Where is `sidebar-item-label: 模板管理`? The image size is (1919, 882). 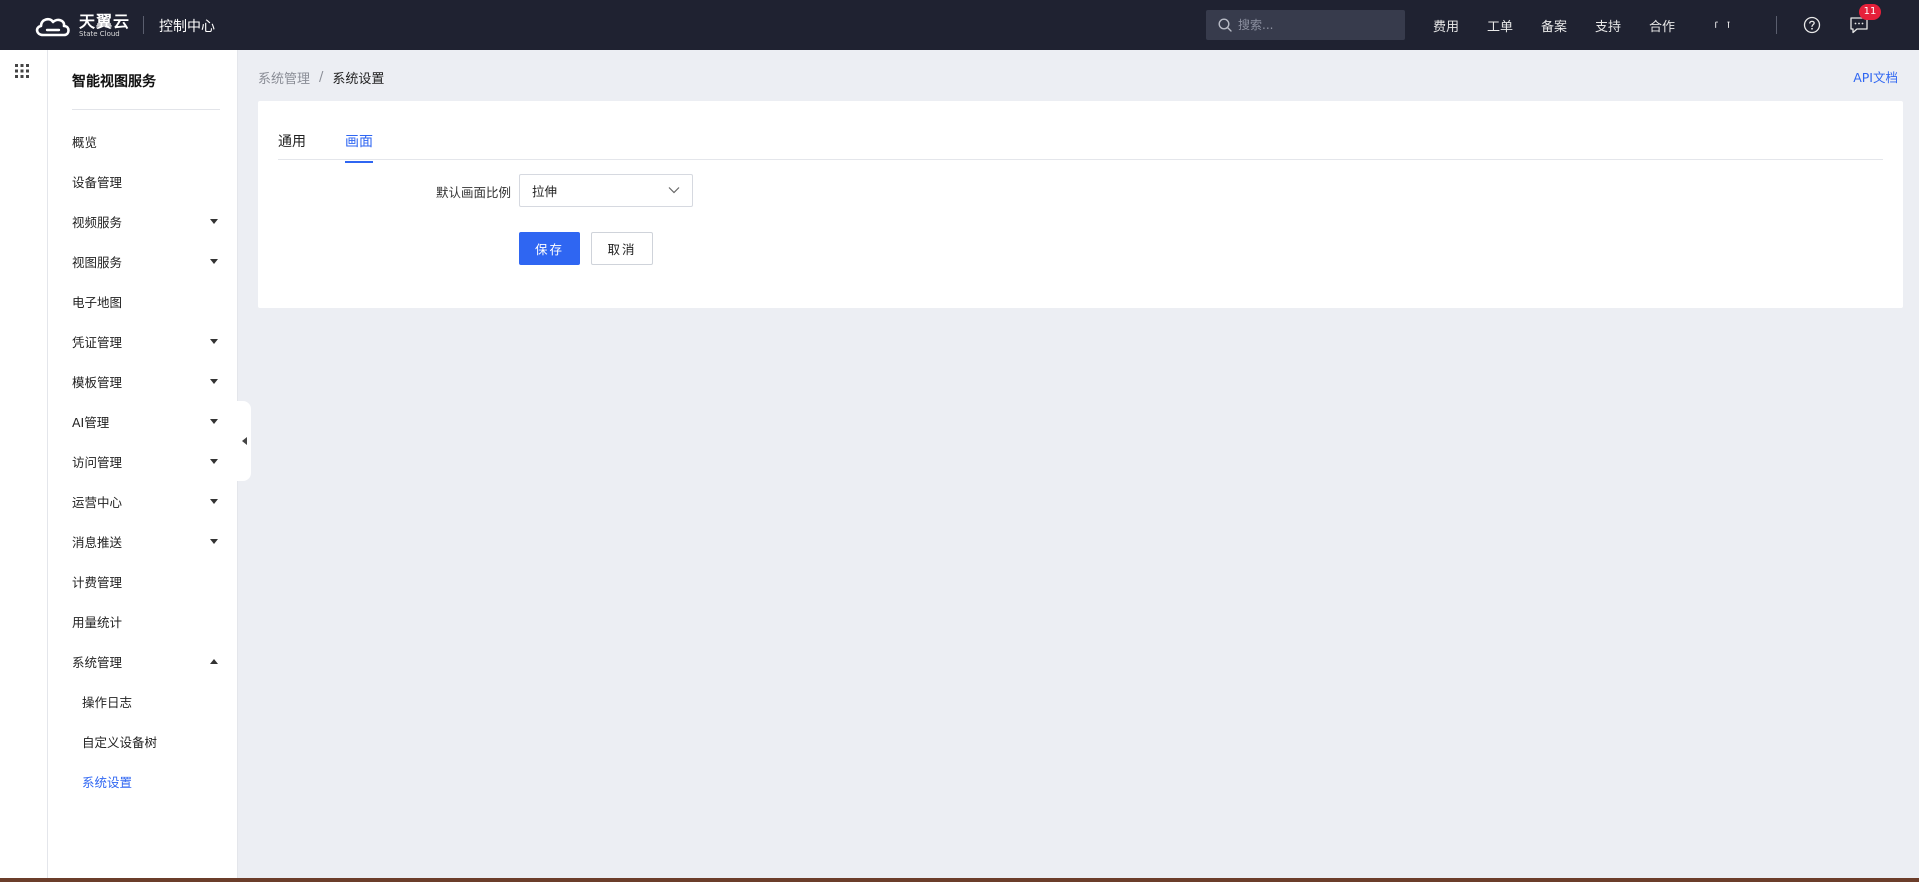 sidebar-item-label: 模板管理 is located at coordinates (97, 382).